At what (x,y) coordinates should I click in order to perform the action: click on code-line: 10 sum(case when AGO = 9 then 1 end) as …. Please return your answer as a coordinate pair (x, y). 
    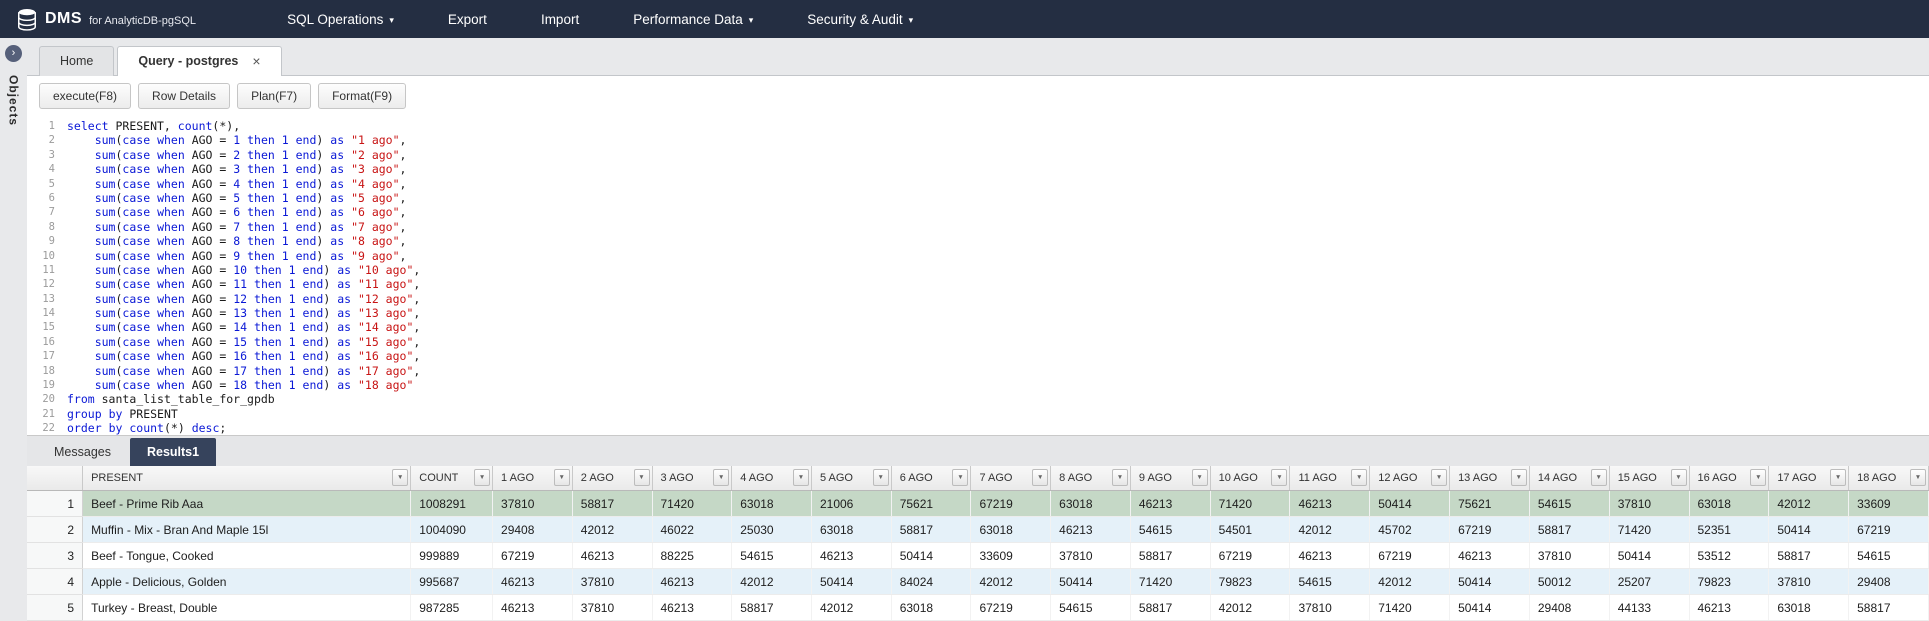
    Looking at the image, I should click on (978, 256).